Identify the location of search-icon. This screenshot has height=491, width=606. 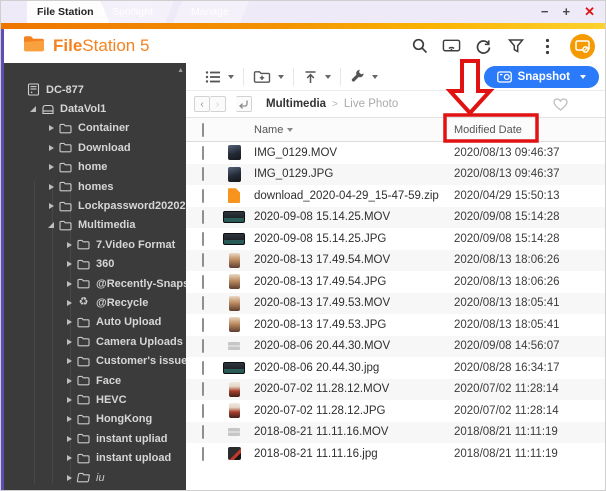
(419, 46).